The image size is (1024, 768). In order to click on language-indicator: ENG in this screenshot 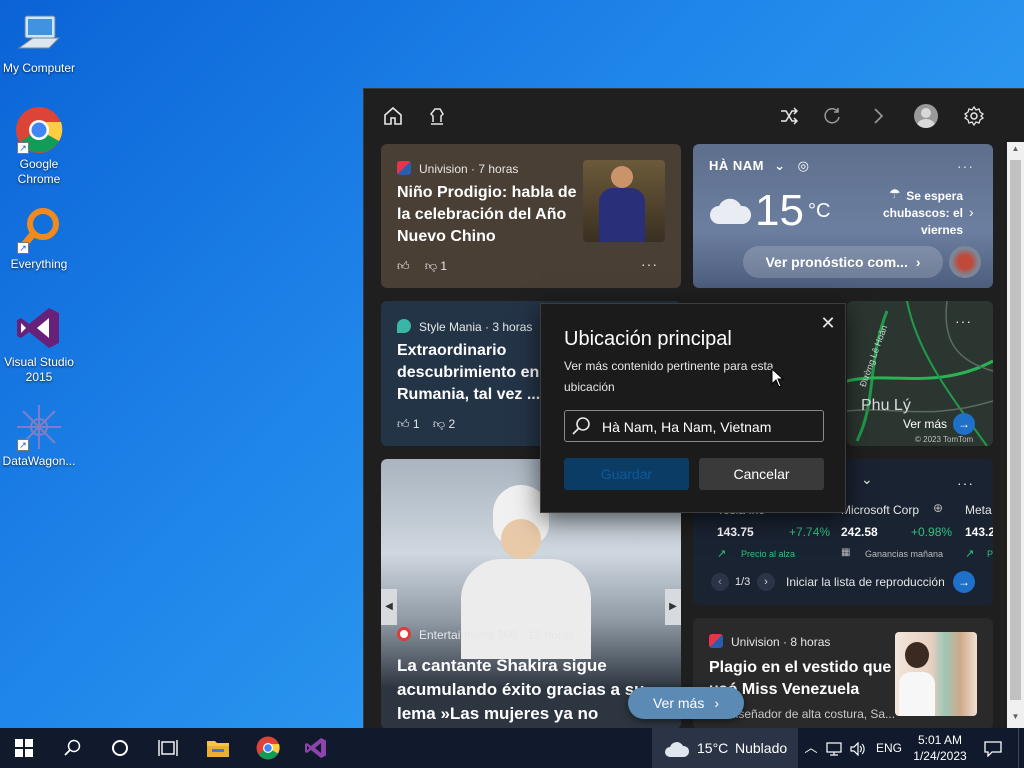, I will do `click(890, 748)`.